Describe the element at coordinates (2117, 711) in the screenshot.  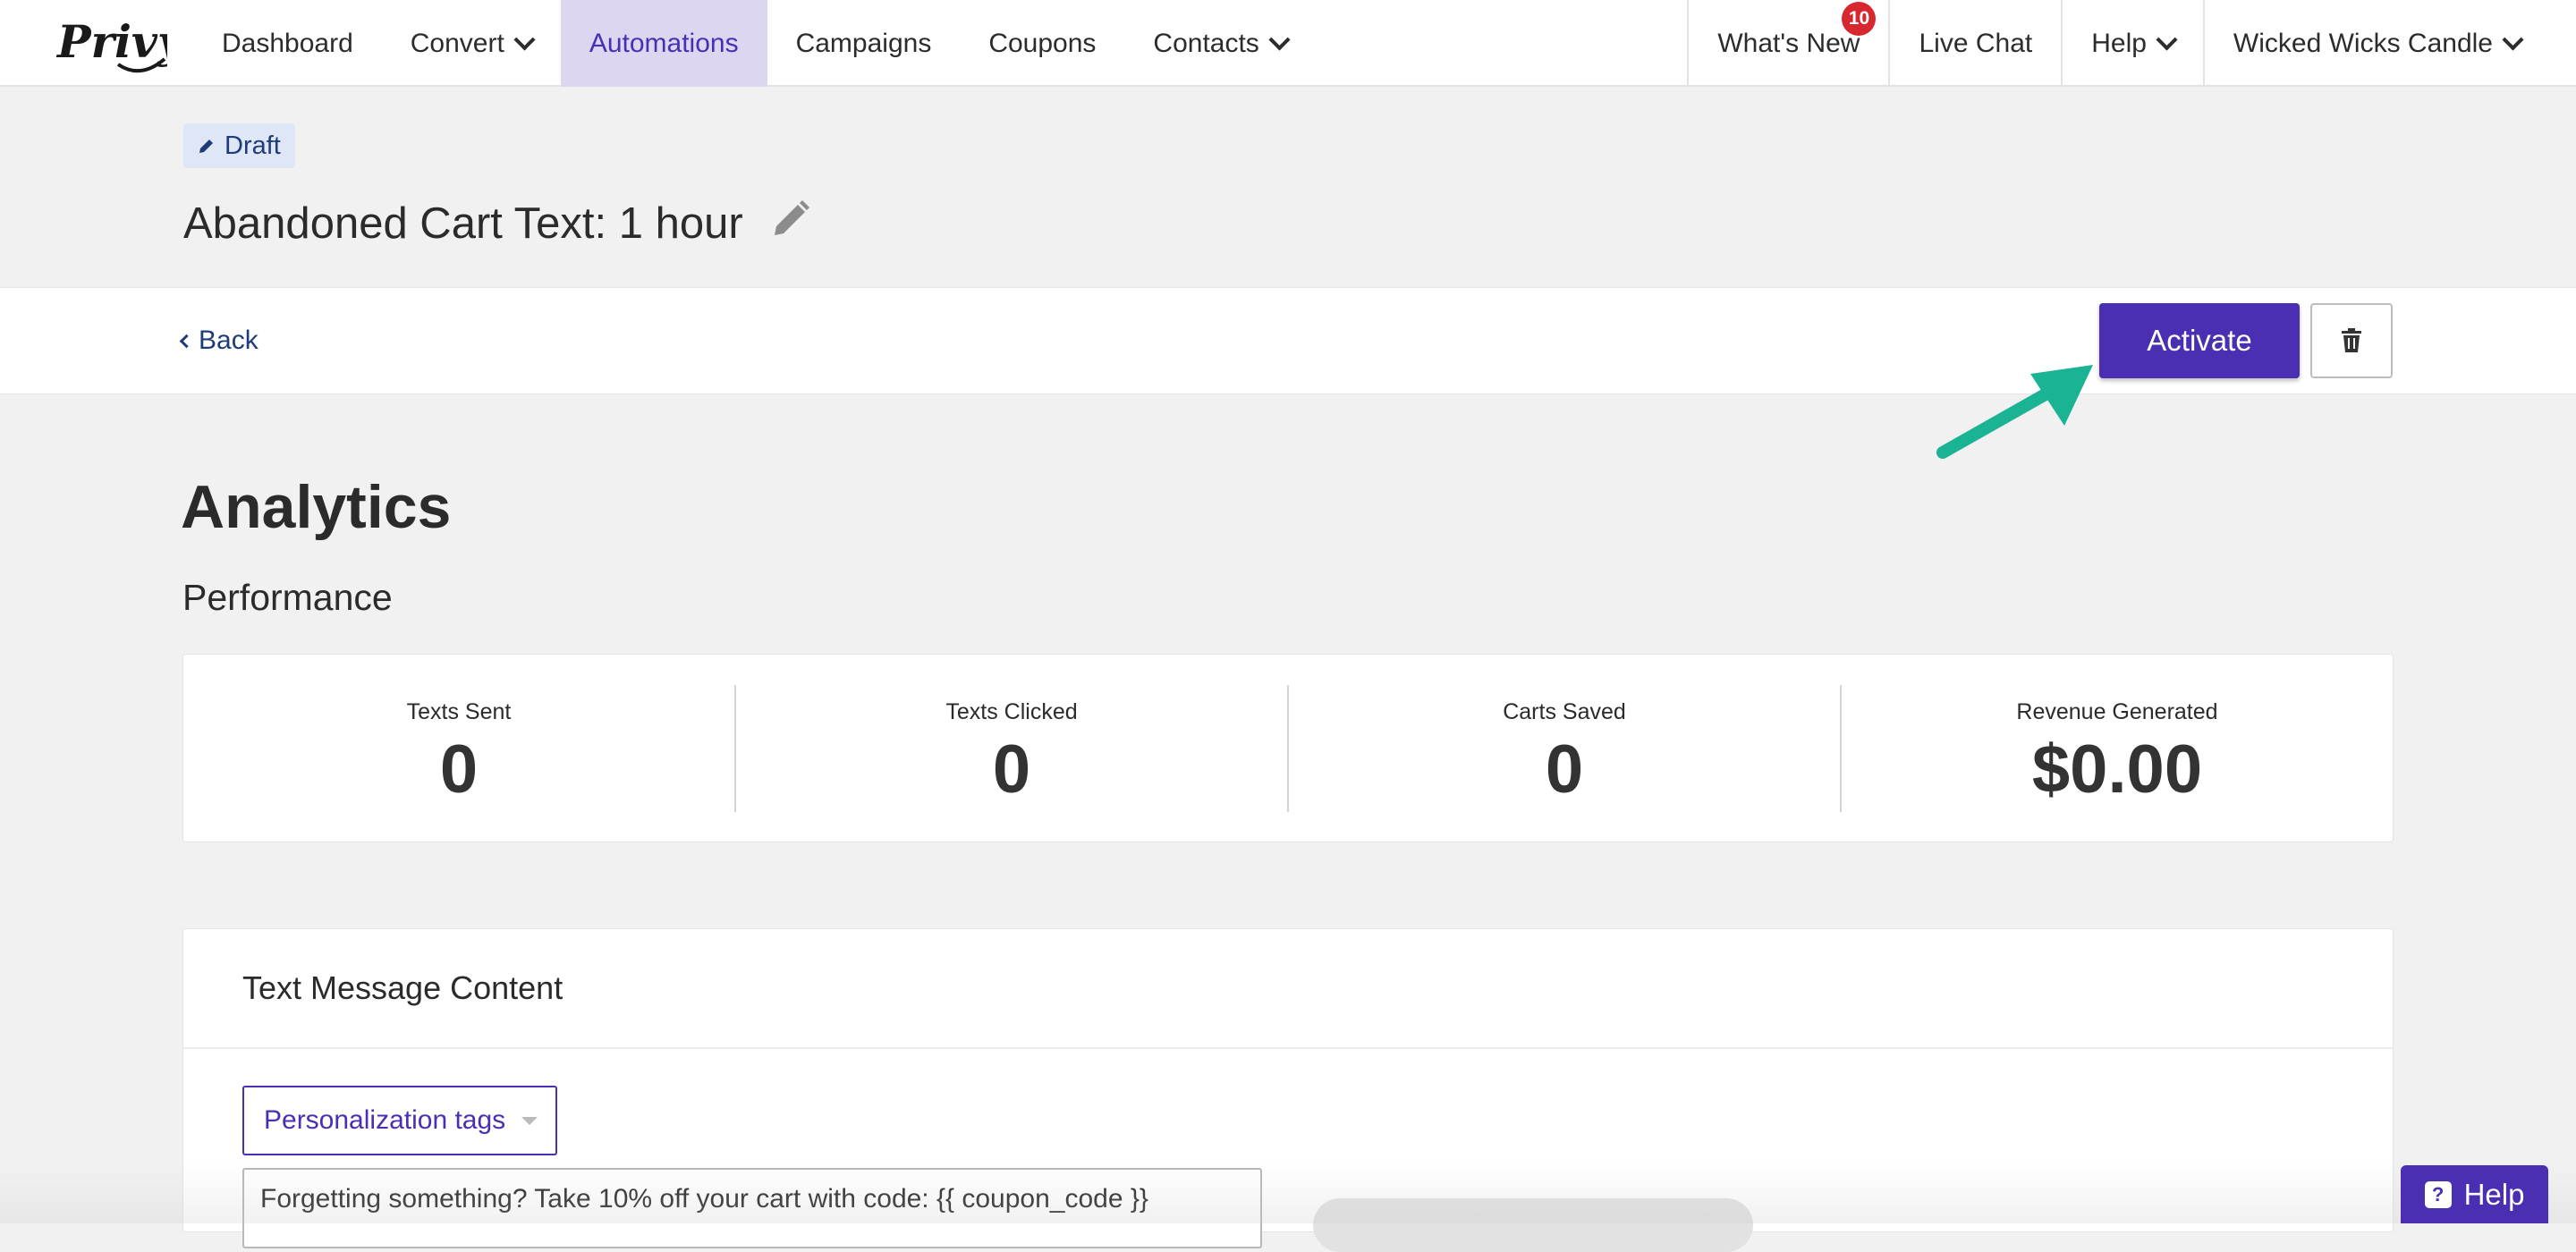
I see `stat-label: Revenue Generated` at that location.